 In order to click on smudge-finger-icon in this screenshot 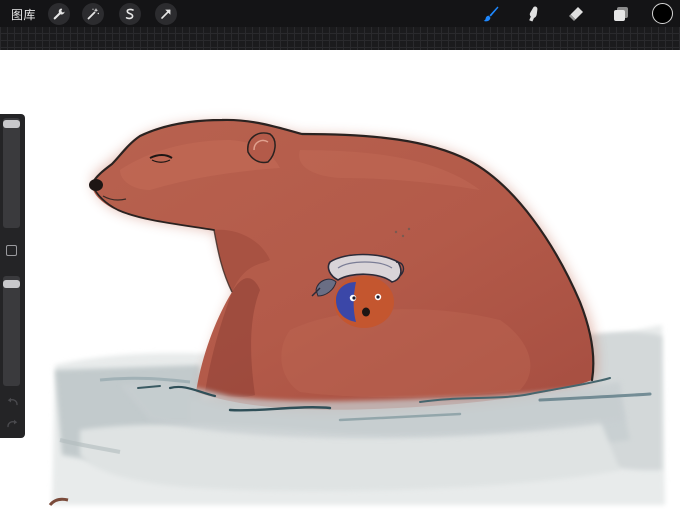, I will do `click(533, 14)`.